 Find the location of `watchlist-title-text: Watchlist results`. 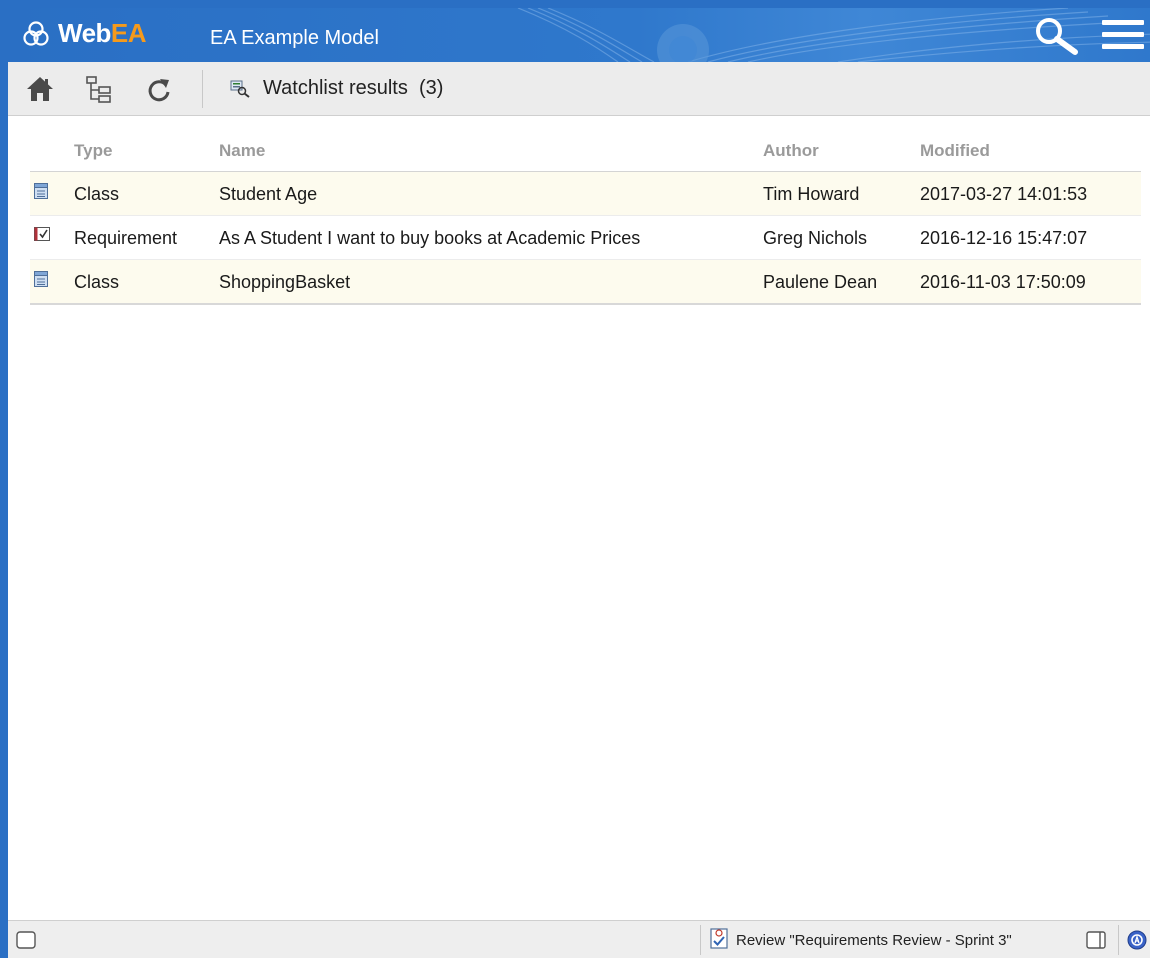

watchlist-title-text: Watchlist results is located at coordinates (335, 88).